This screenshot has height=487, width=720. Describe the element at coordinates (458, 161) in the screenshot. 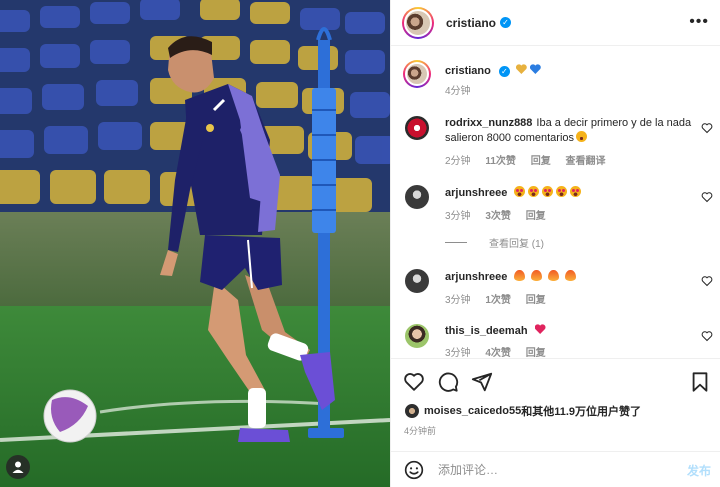

I see `comment-time: 2分钟` at that location.